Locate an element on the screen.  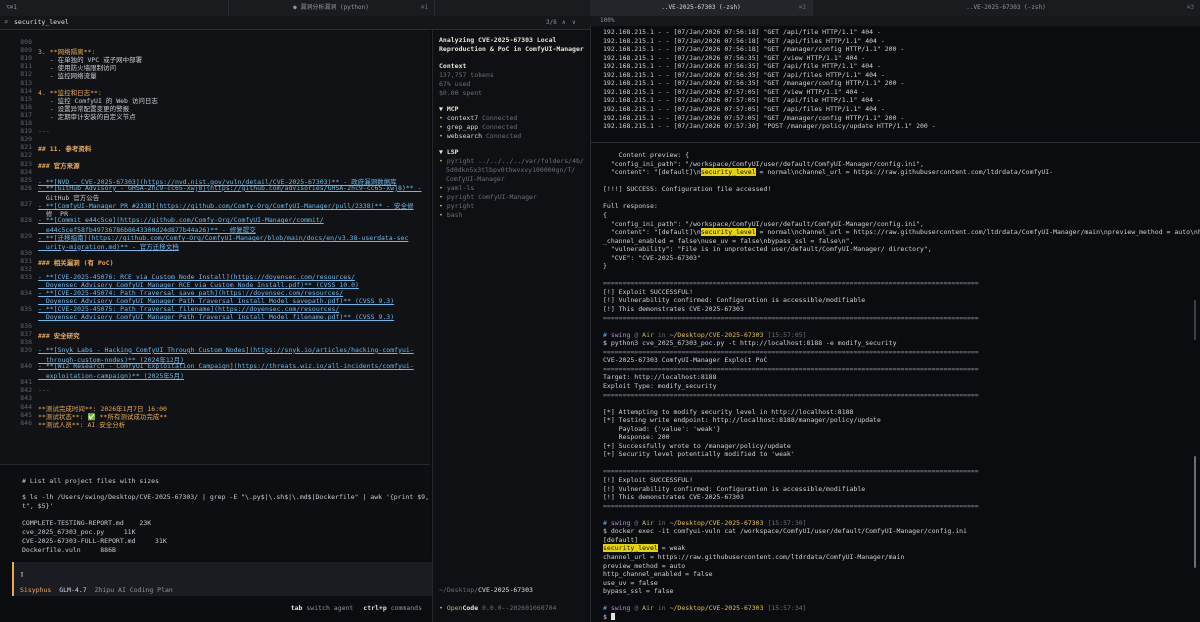
exploit-line: [!] This demonstrates CVE-2025-67303 is located at coordinates (673, 497).